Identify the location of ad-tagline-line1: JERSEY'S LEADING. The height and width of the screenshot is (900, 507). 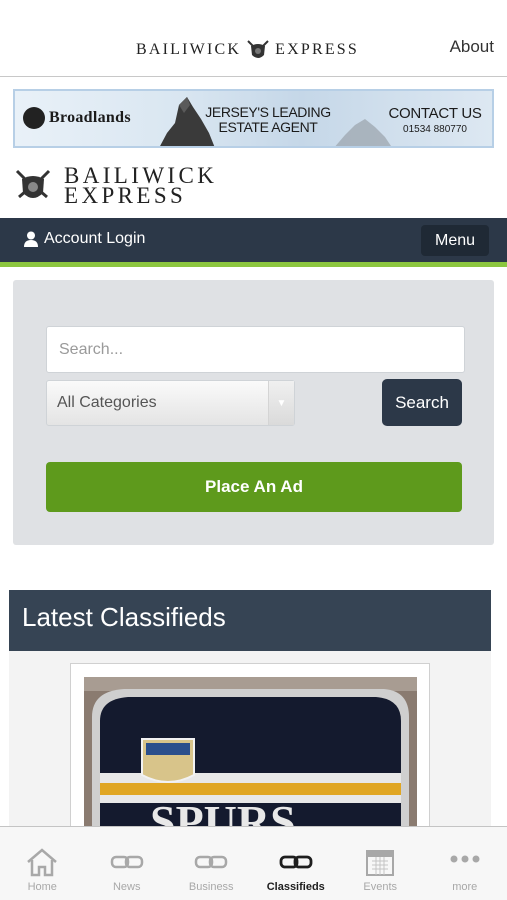
(268, 112).